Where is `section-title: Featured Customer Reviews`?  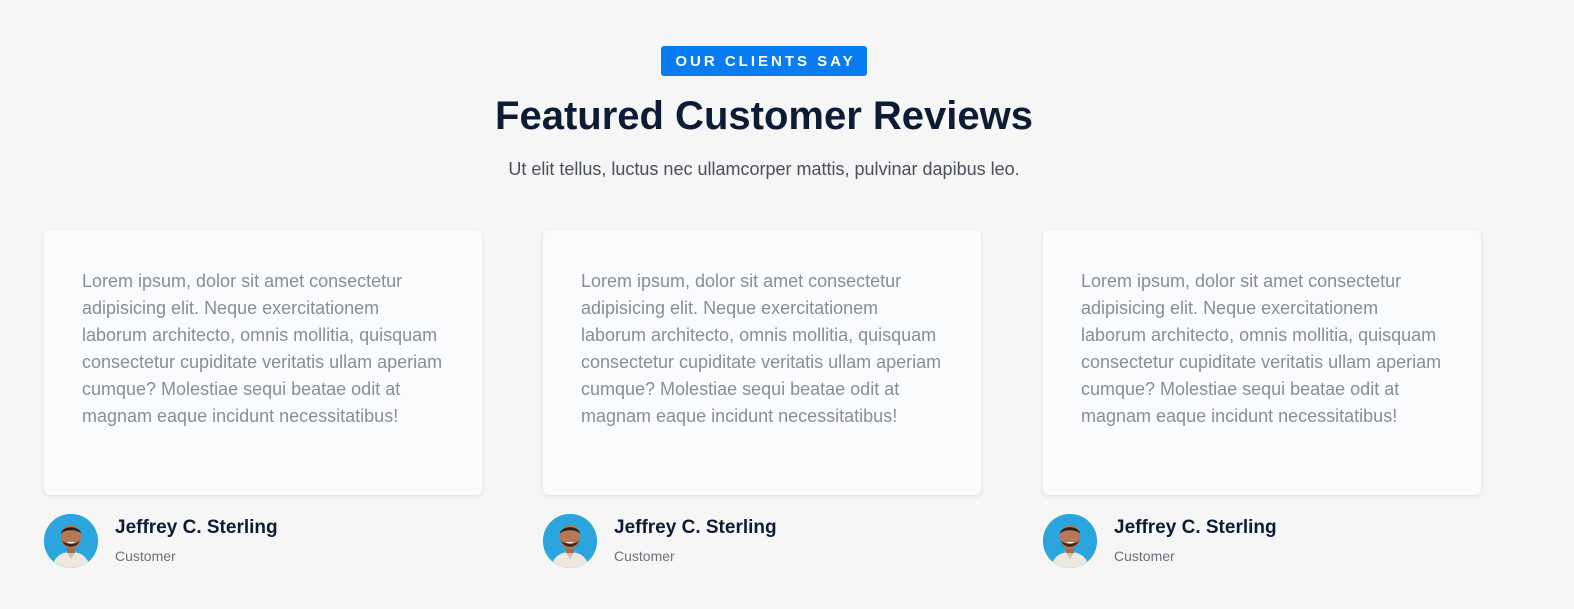
section-title: Featured Customer Reviews is located at coordinates (764, 116).